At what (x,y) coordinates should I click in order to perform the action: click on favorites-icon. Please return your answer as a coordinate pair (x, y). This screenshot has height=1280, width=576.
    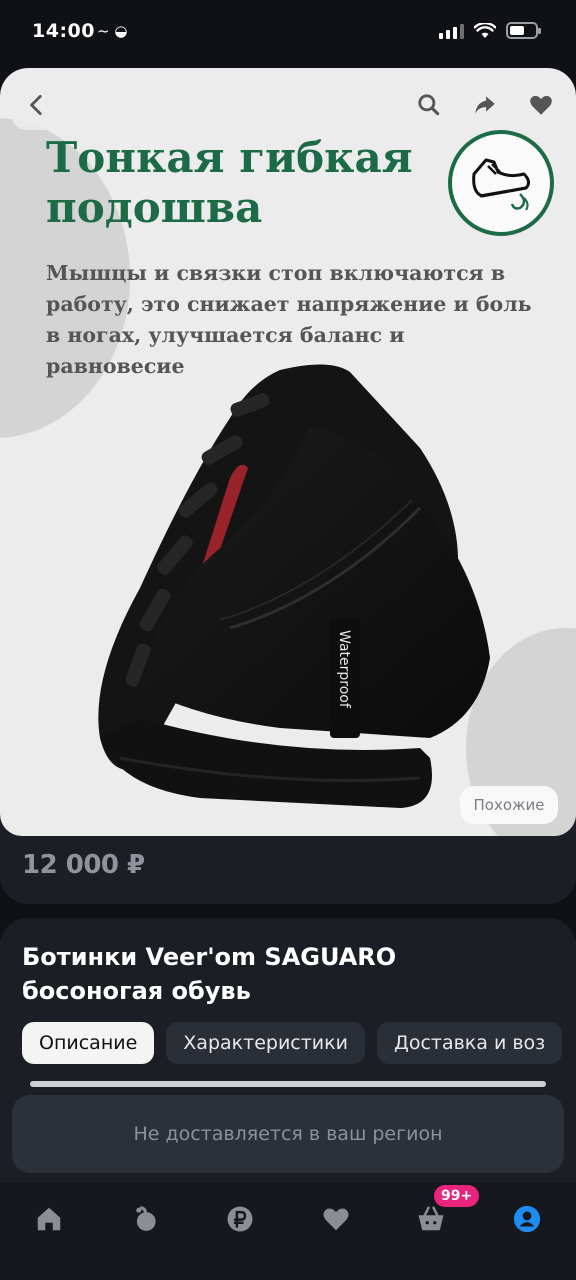
    Looking at the image, I should click on (336, 1219).